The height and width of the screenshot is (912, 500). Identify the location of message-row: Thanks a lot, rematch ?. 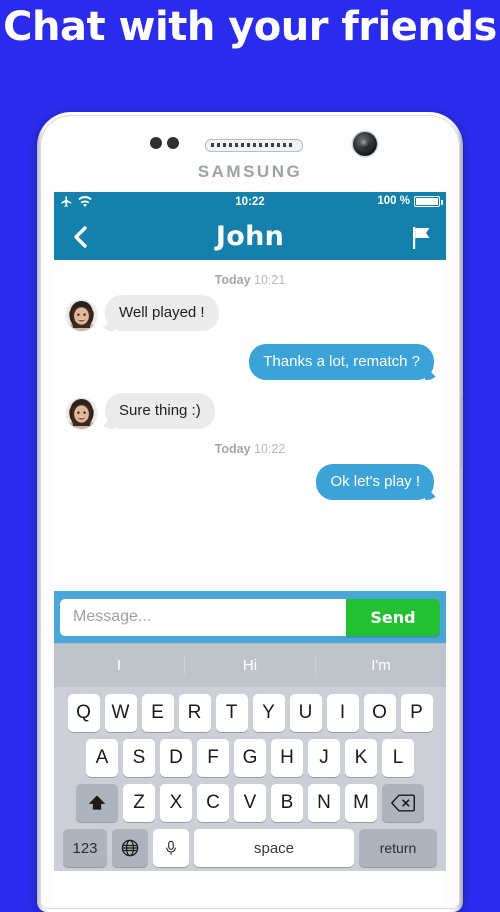
(250, 362).